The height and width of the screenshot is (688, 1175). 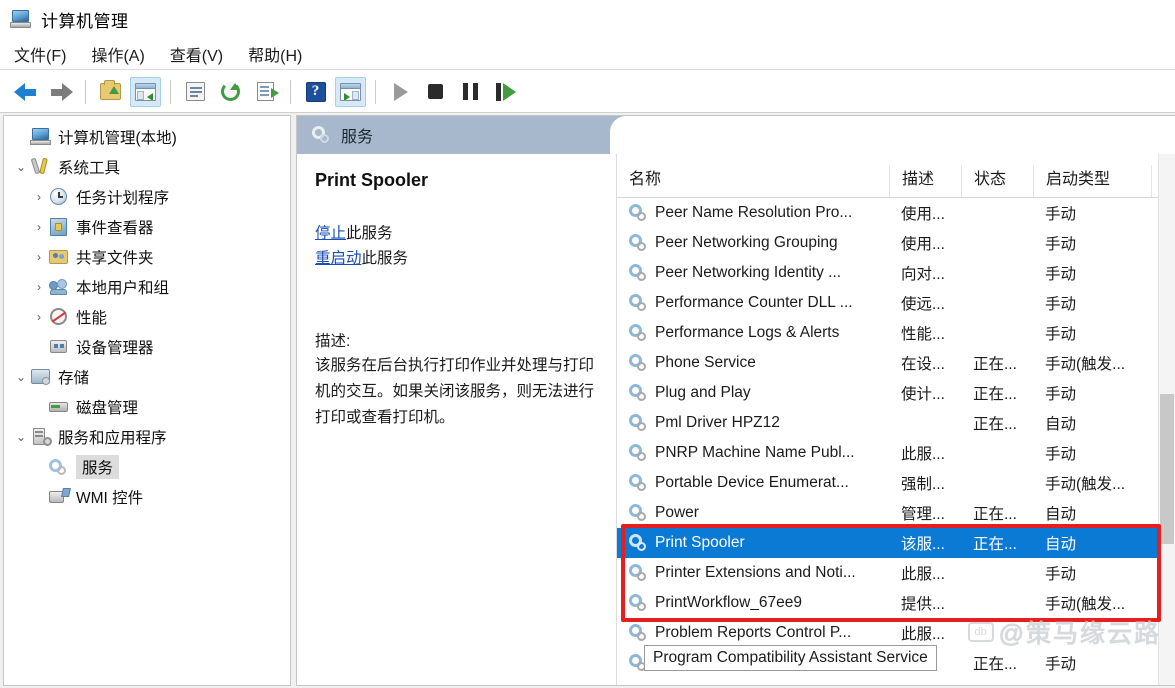 I want to click on tree-item-label: 计算机管理(本地), so click(x=117, y=138).